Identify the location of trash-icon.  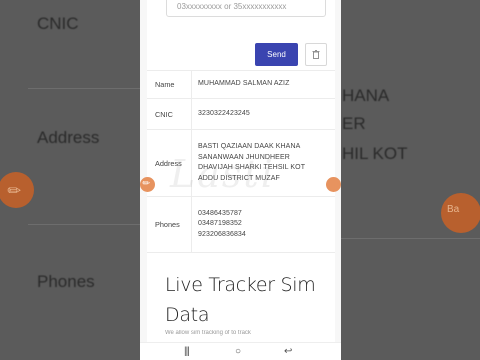
(316, 54).